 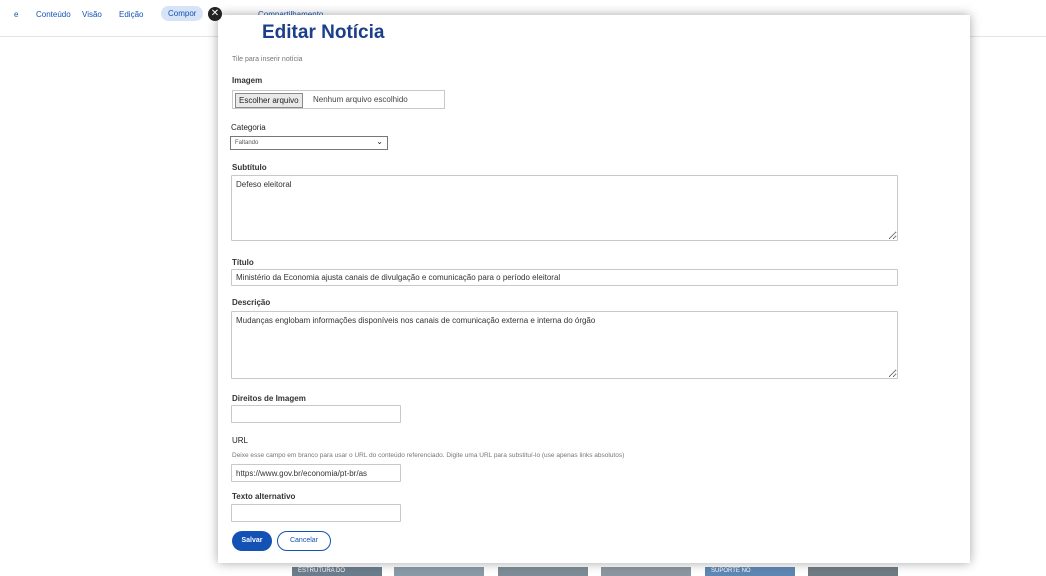 I want to click on category-label: Categoria, so click(x=248, y=127).